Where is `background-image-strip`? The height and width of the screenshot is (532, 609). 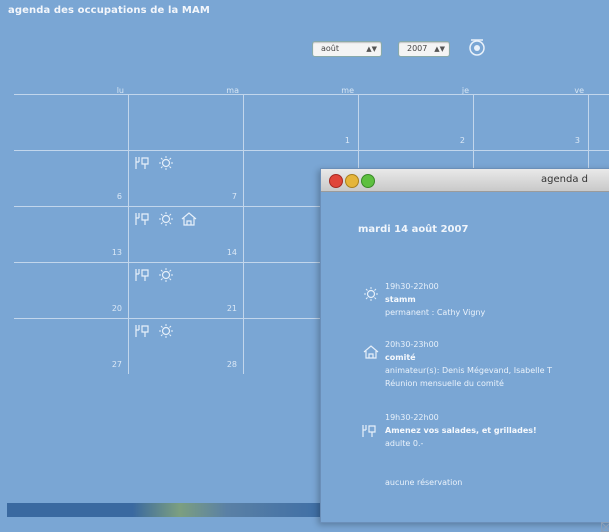
background-image-strip is located at coordinates (164, 510).